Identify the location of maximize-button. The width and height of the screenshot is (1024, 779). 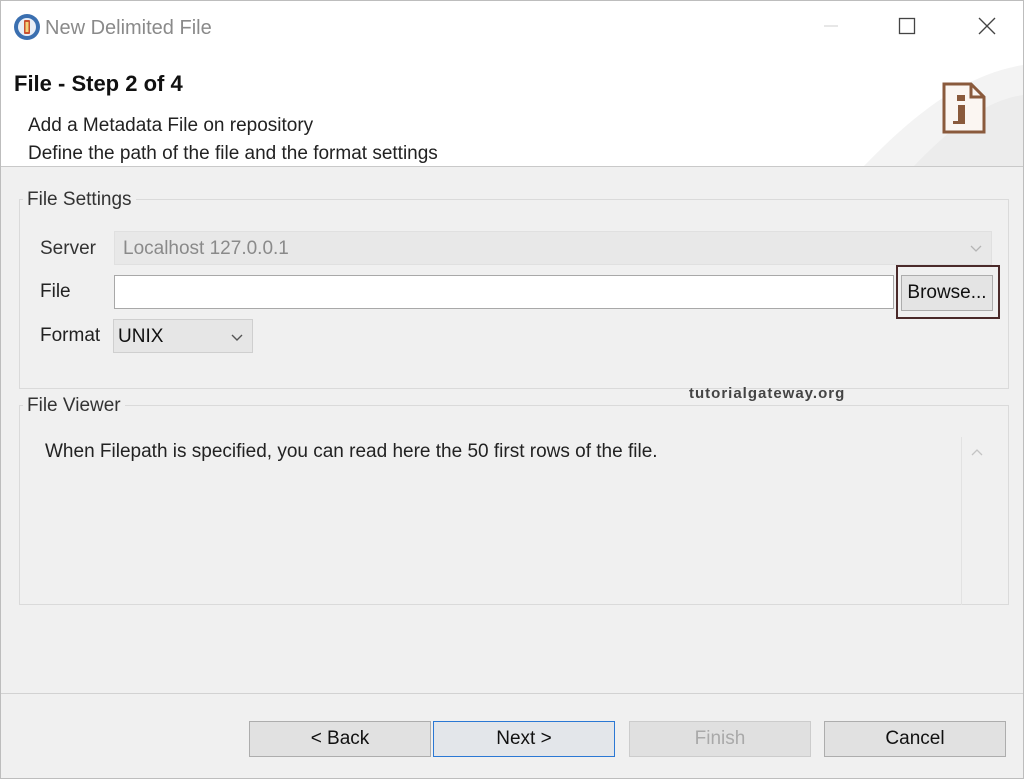
(907, 28).